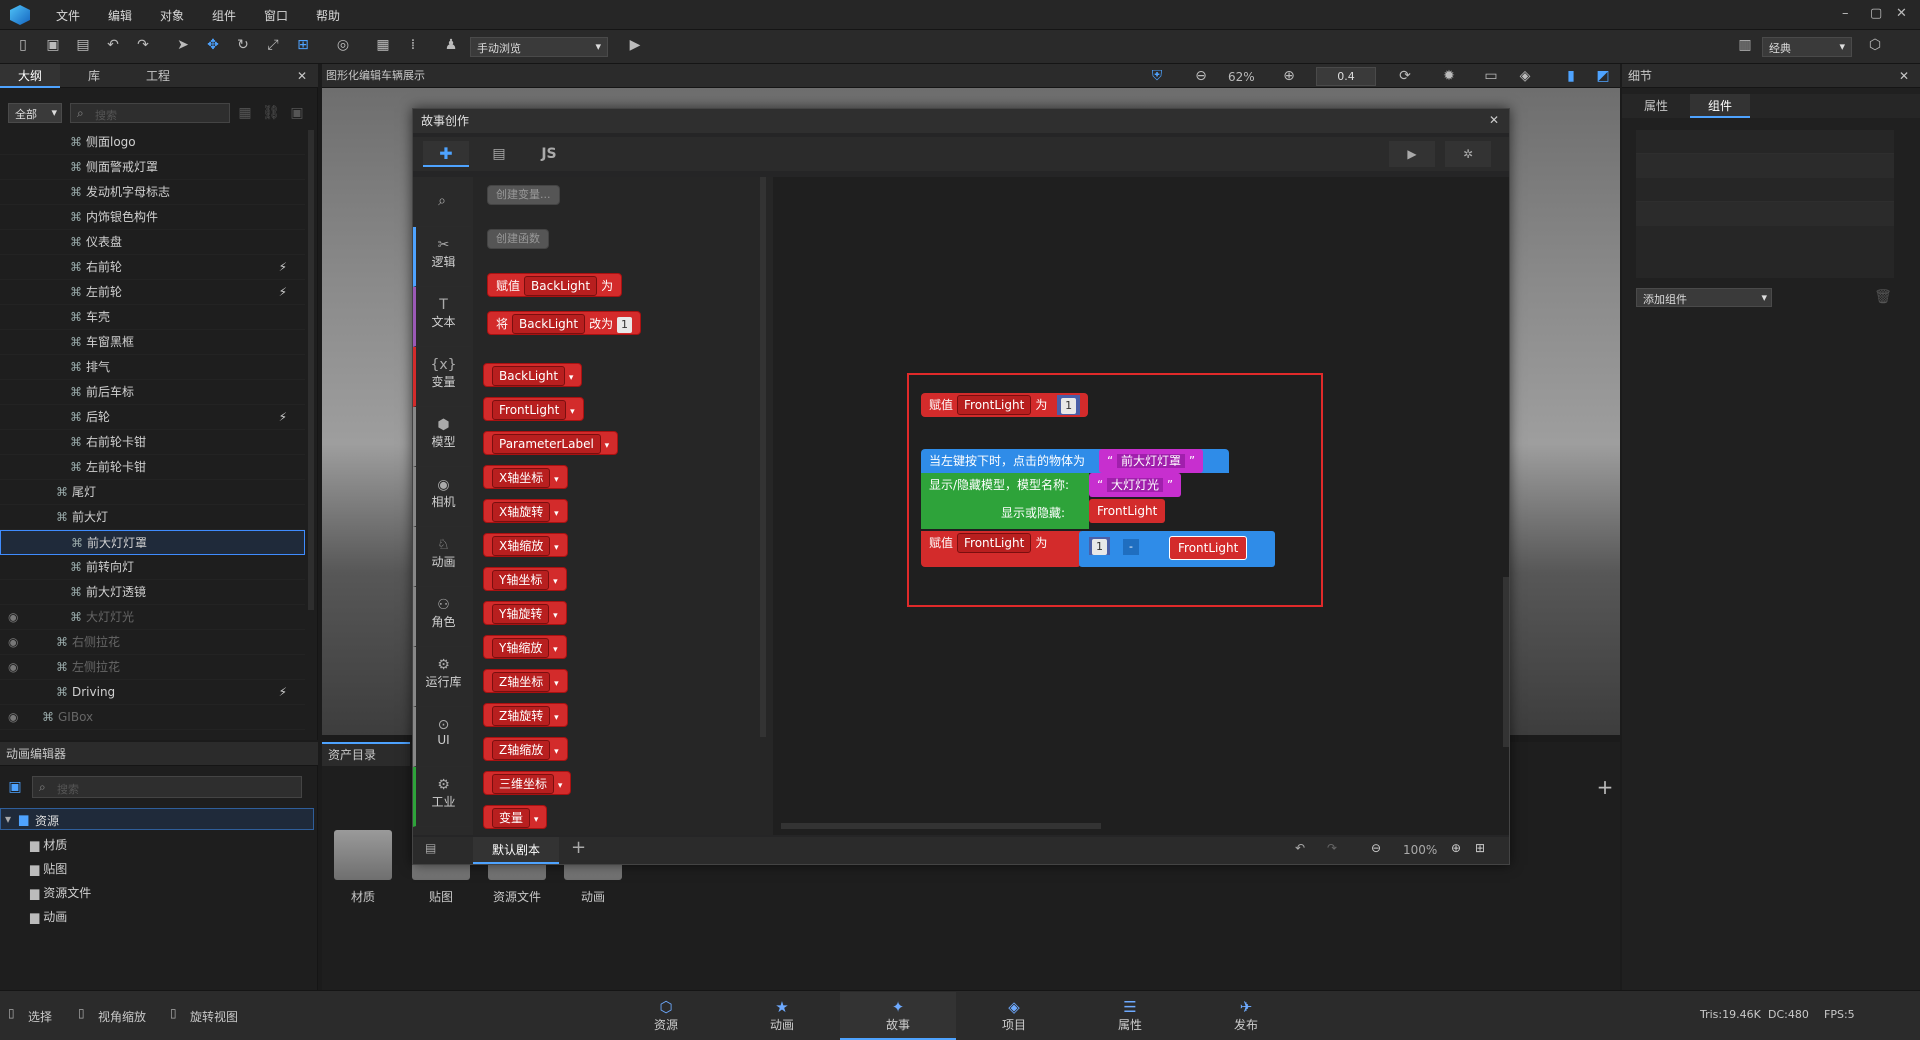 Image resolution: width=1920 pixels, height=1040 pixels. Describe the element at coordinates (525, 715) in the screenshot. I see `variable-block: Z轴旋转 ▾` at that location.